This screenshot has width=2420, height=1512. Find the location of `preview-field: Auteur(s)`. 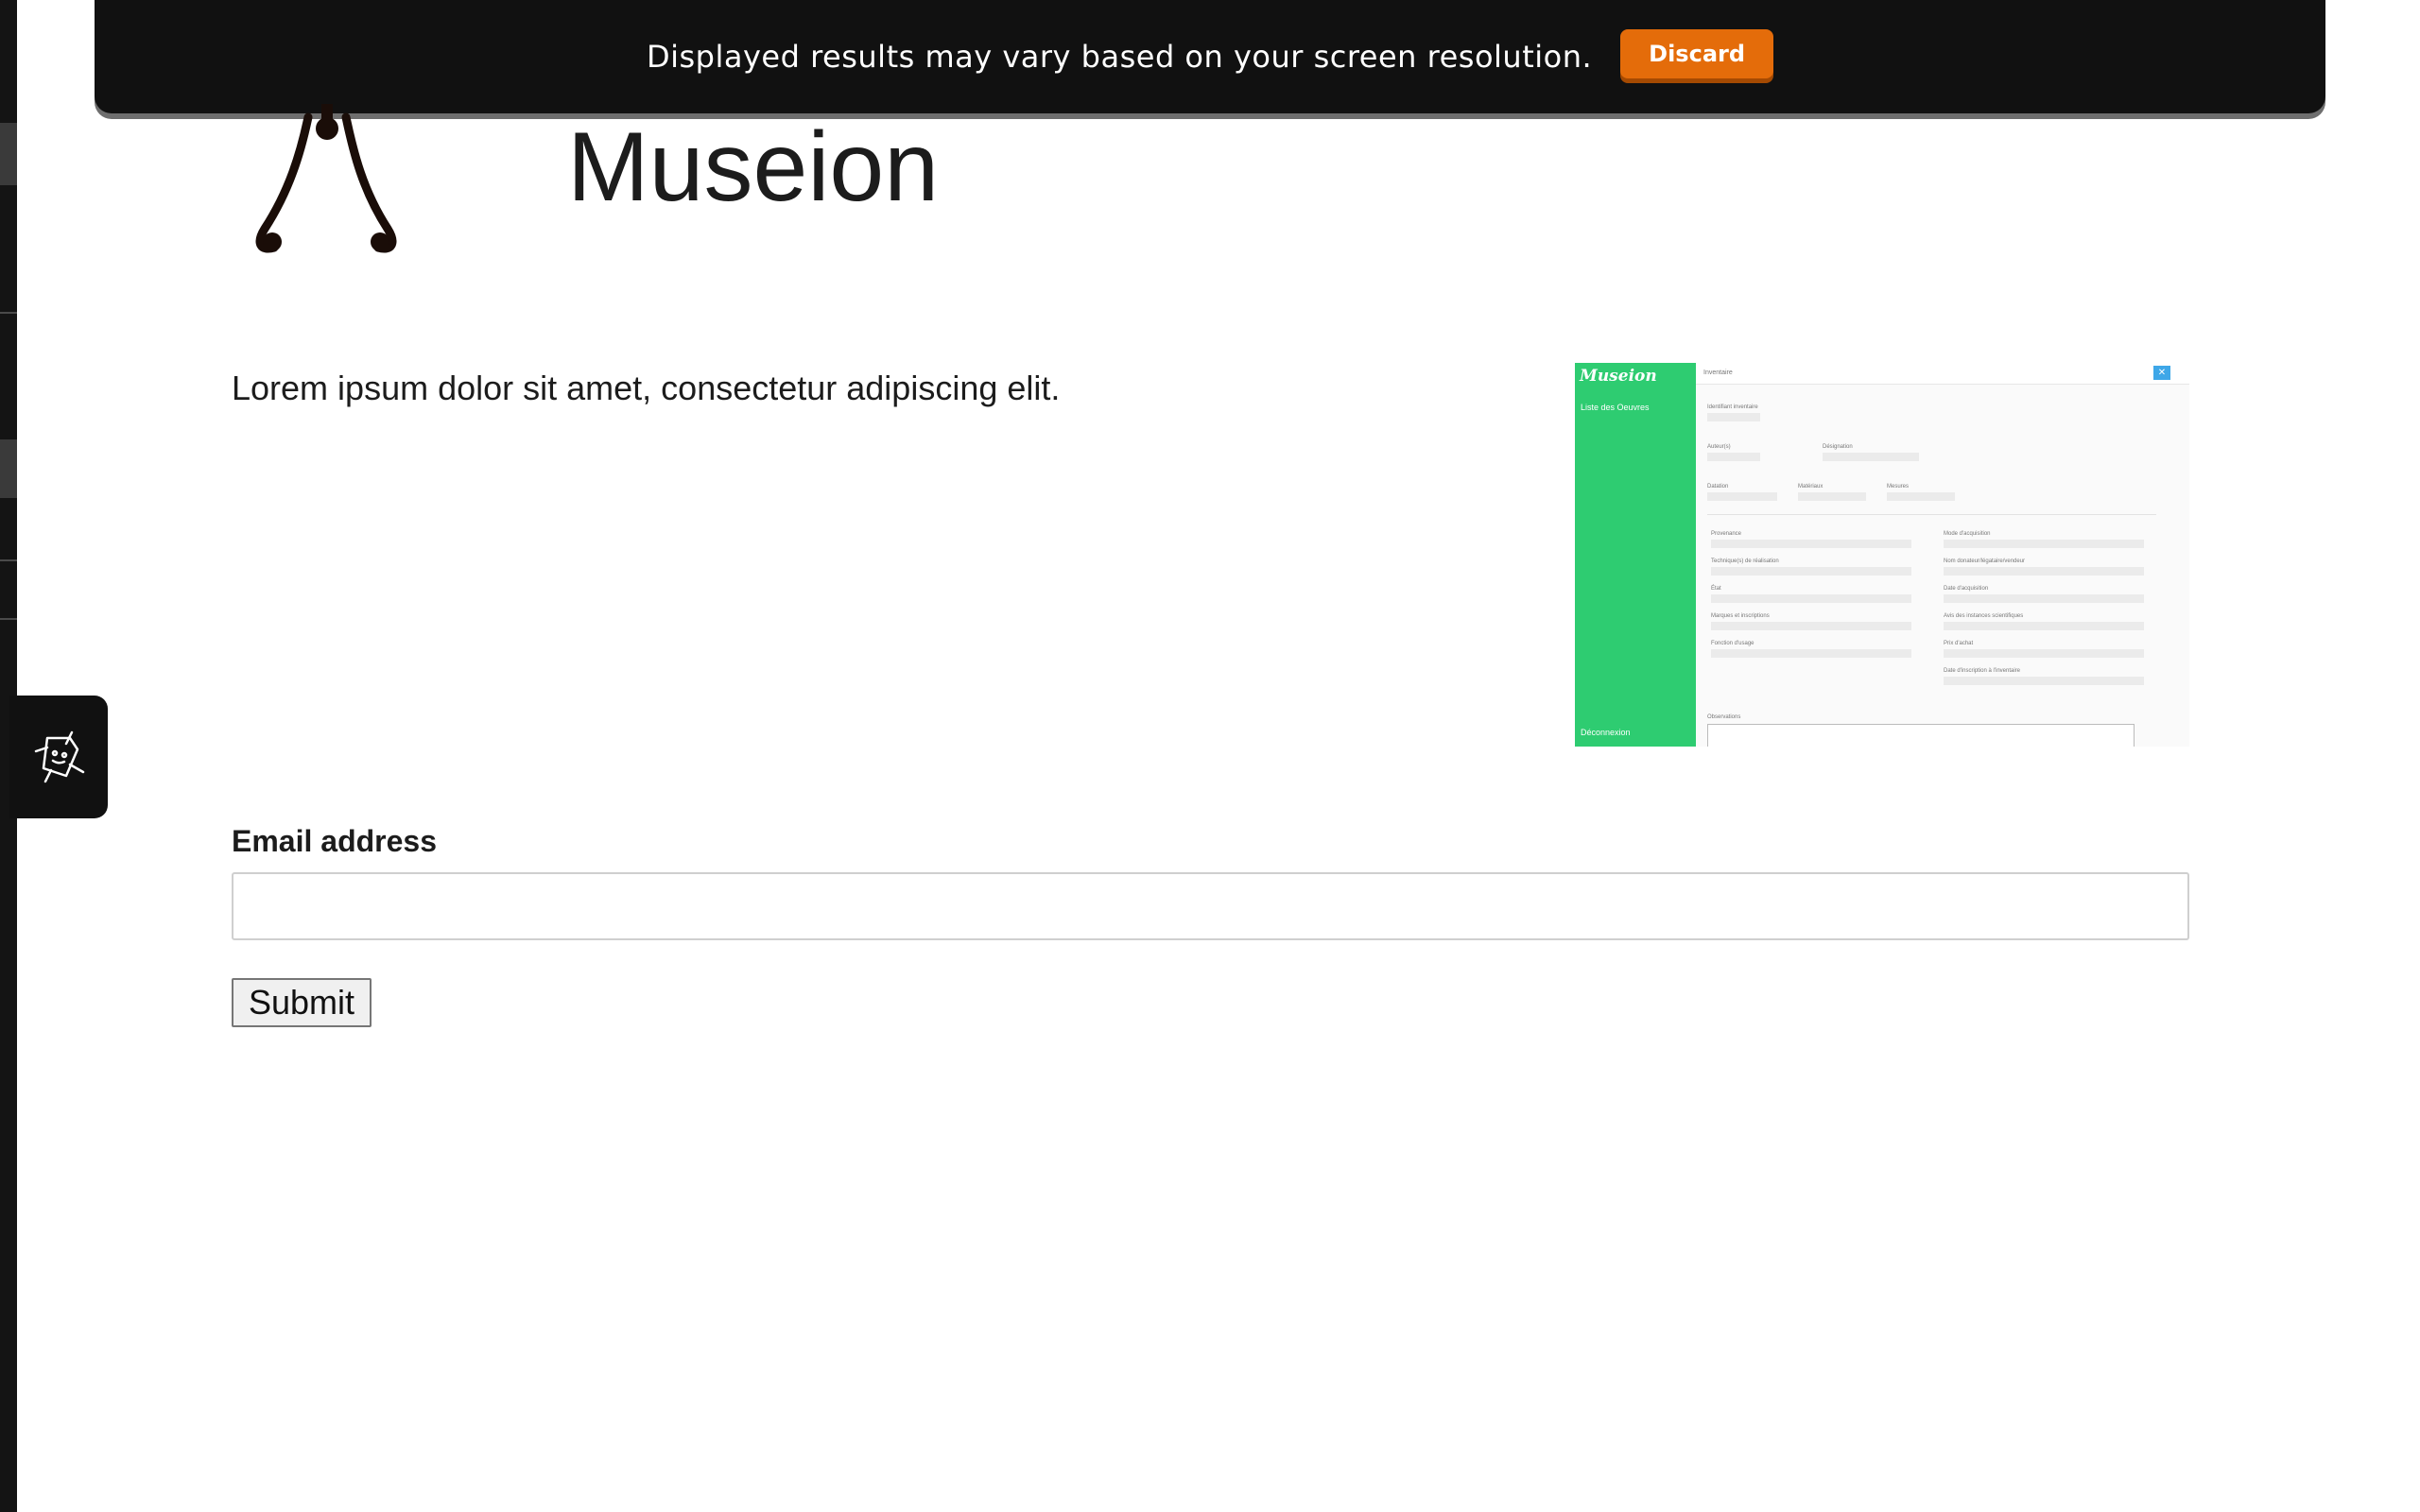

preview-field: Auteur(s) is located at coordinates (1733, 452).